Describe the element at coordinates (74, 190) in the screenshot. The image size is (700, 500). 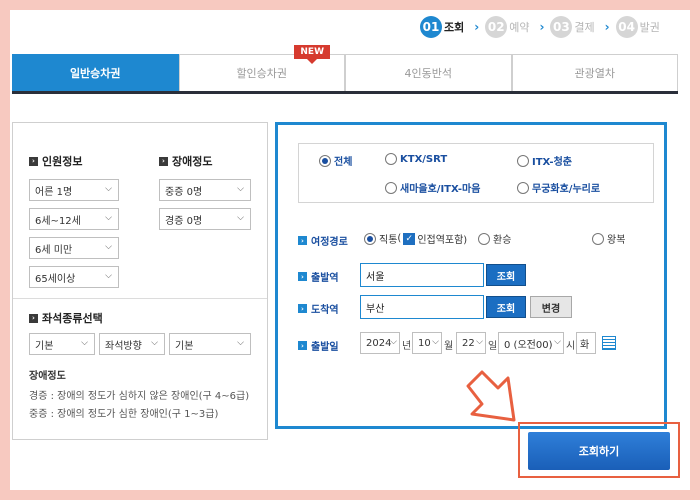
I see `adult-select: 어른 1명 ⌵` at that location.